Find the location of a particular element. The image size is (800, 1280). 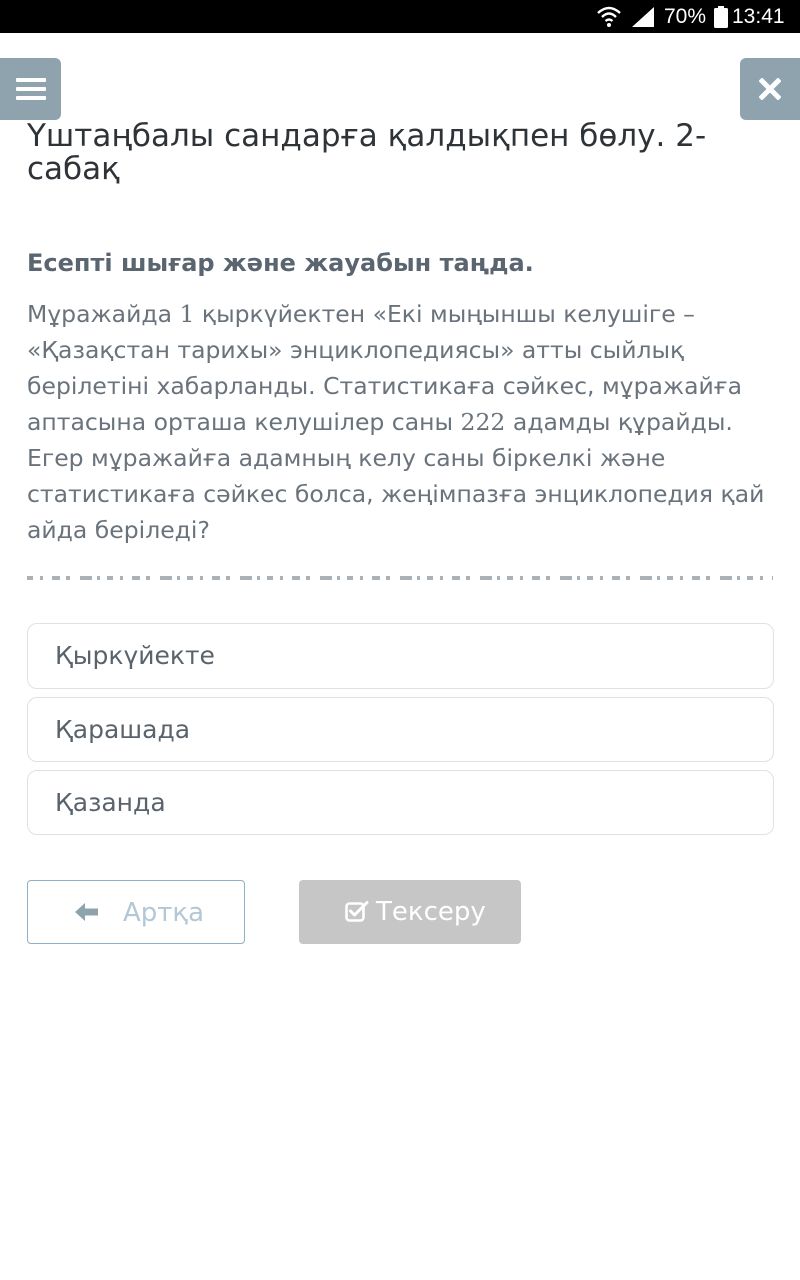

hamburger-menu-icon is located at coordinates (30, 89).